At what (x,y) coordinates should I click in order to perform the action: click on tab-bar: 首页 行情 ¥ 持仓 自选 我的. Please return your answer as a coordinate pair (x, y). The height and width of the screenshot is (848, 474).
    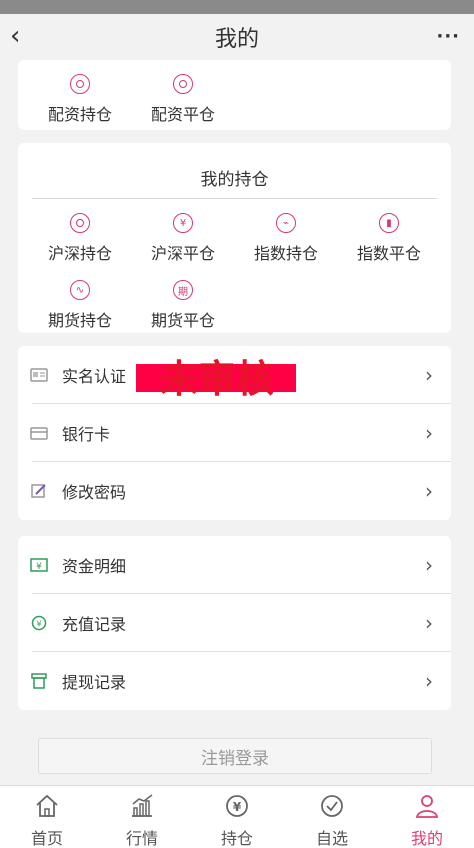
    Looking at the image, I should click on (237, 816).